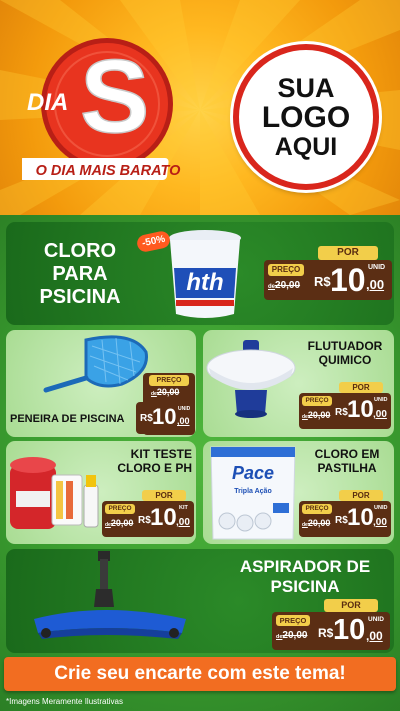 The height and width of the screenshot is (711, 400). I want to click on price-tag: POR PREÇO de20,00 R$ 10 ,00 KIT, so click(148, 515).